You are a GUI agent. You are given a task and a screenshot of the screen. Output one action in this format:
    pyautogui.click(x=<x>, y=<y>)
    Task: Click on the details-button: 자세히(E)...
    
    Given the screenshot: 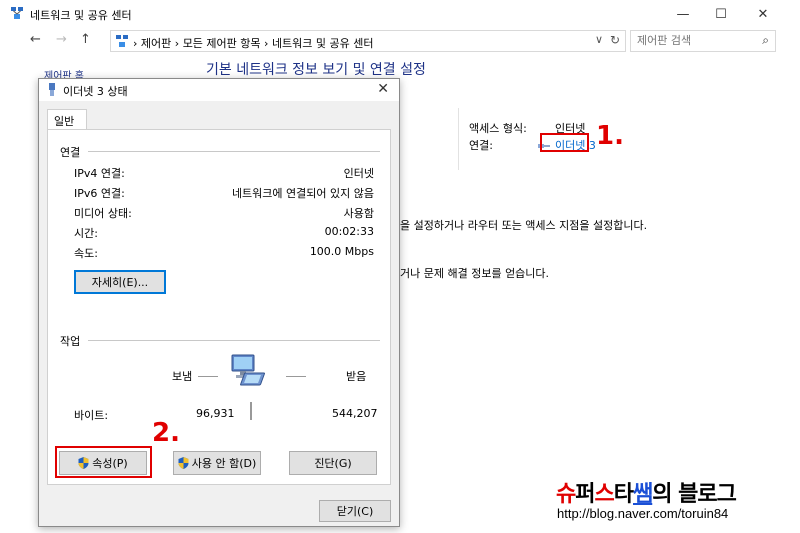 What is the action you would take?
    pyautogui.click(x=120, y=282)
    